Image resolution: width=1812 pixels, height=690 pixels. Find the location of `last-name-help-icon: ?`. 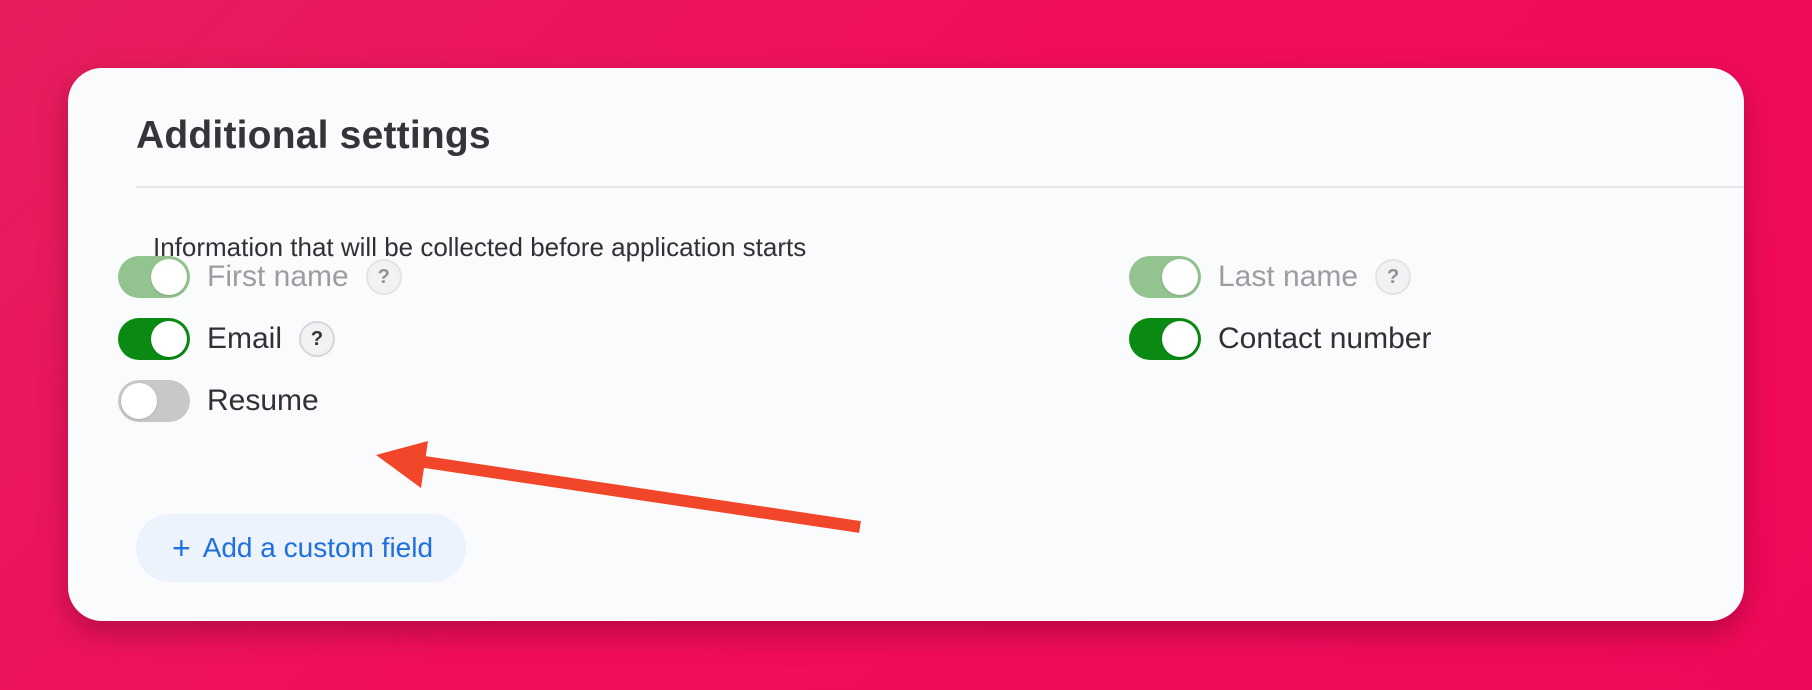

last-name-help-icon: ? is located at coordinates (1393, 277).